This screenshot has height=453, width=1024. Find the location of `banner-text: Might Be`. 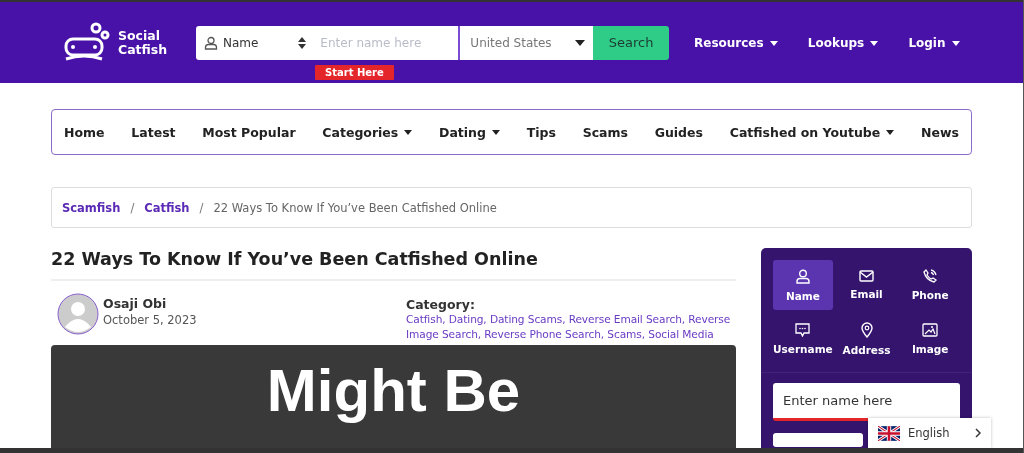

banner-text: Might Be is located at coordinates (393, 391).